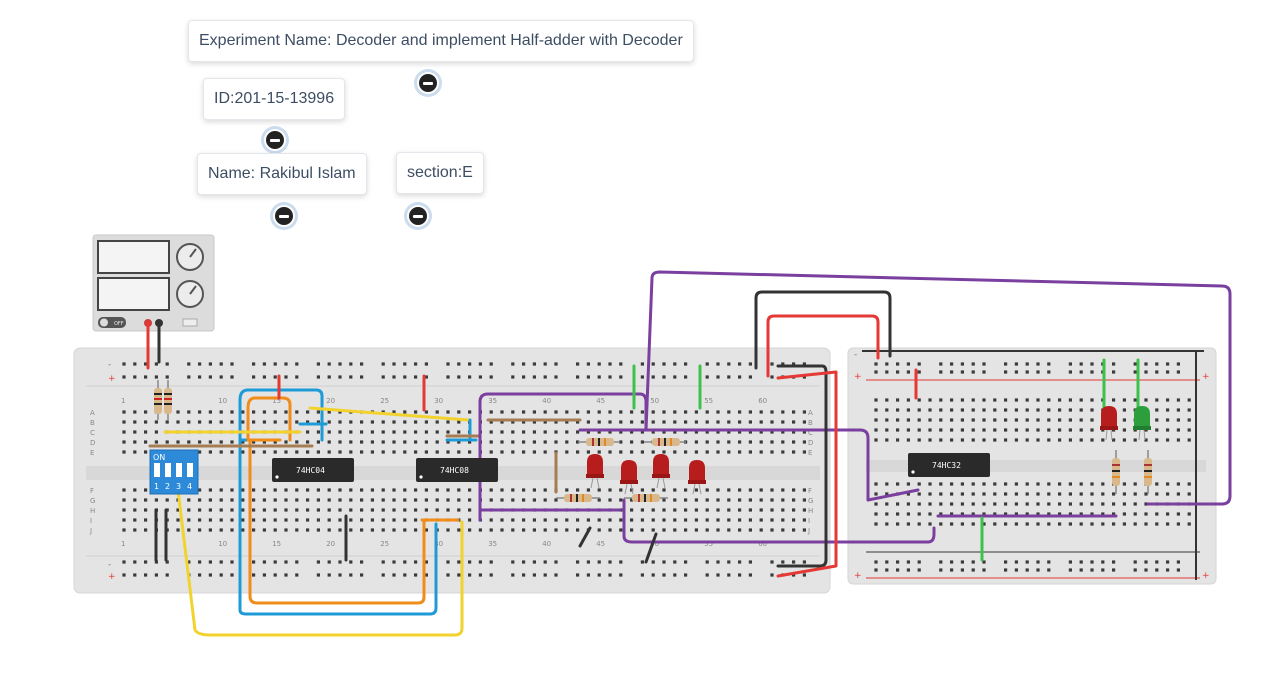 The image size is (1280, 678). What do you see at coordinates (855, 355) in the screenshot?
I see `rail-minus-right-top: -` at bounding box center [855, 355].